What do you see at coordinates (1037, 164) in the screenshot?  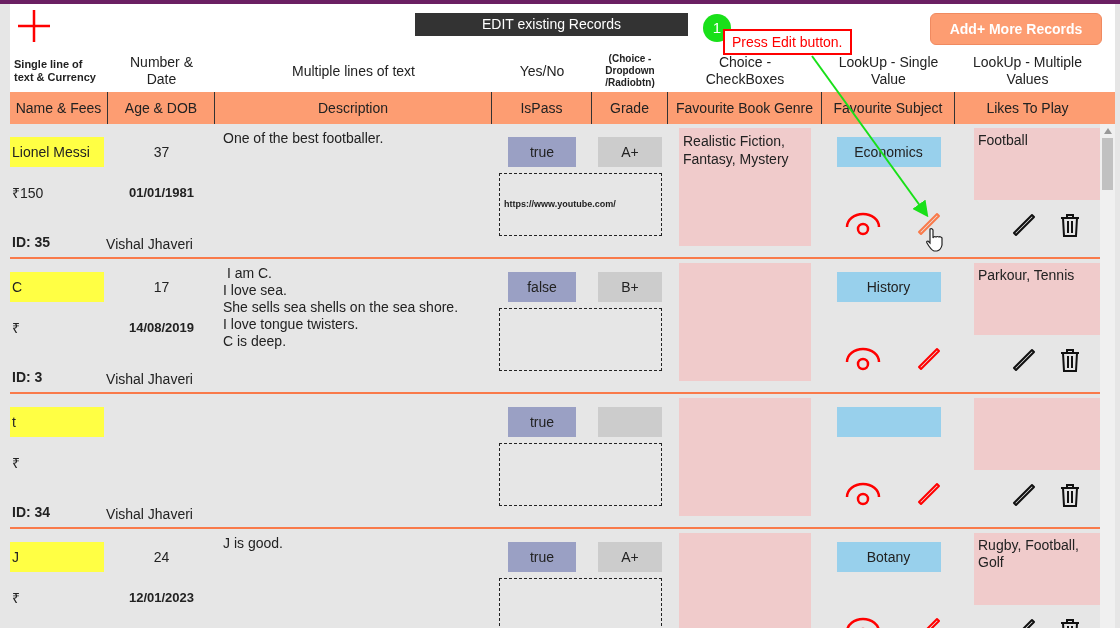 I see `likes-field: Football` at bounding box center [1037, 164].